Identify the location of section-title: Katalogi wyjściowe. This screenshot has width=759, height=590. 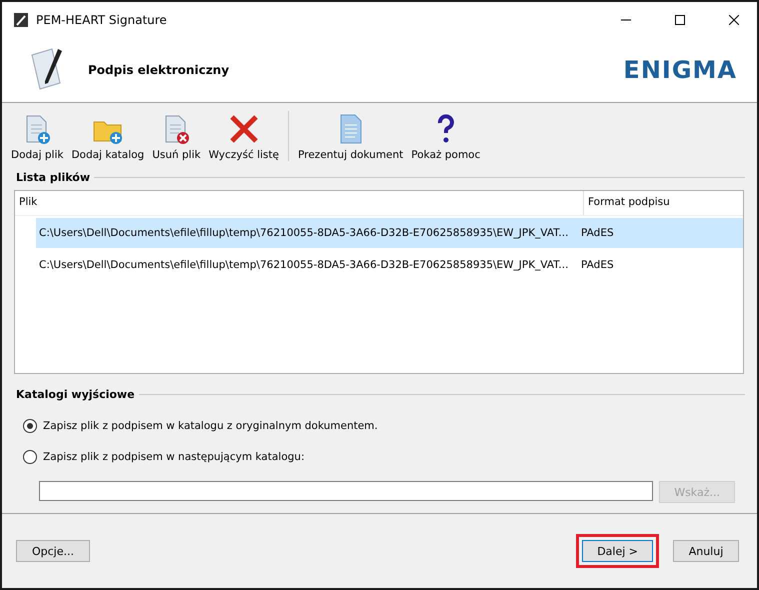
(75, 394).